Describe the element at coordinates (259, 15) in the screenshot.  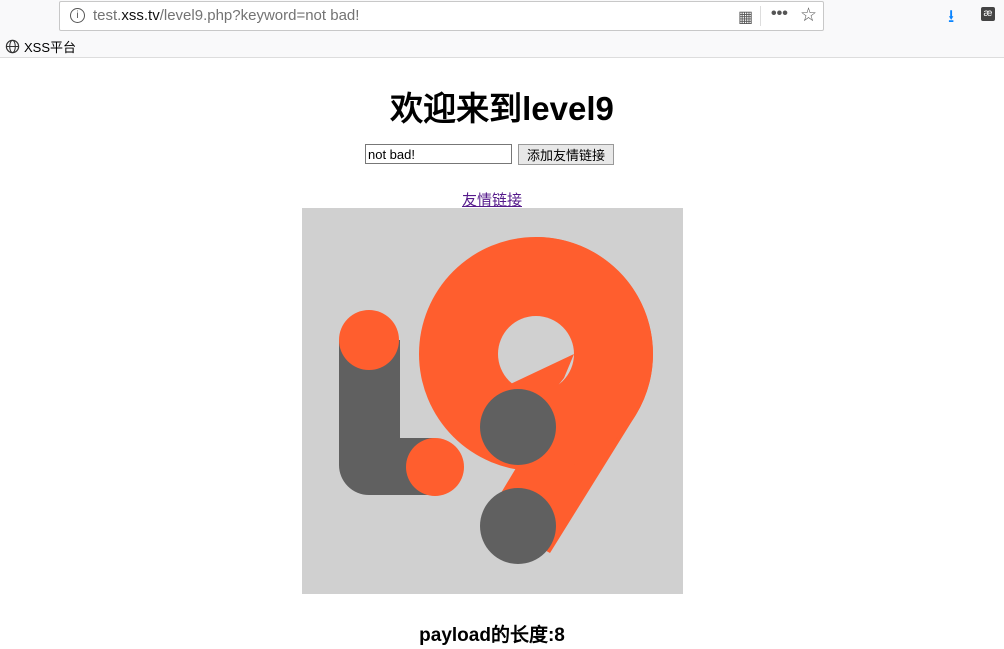
I see `url-path: /level9.php?keyword=not bad!` at that location.